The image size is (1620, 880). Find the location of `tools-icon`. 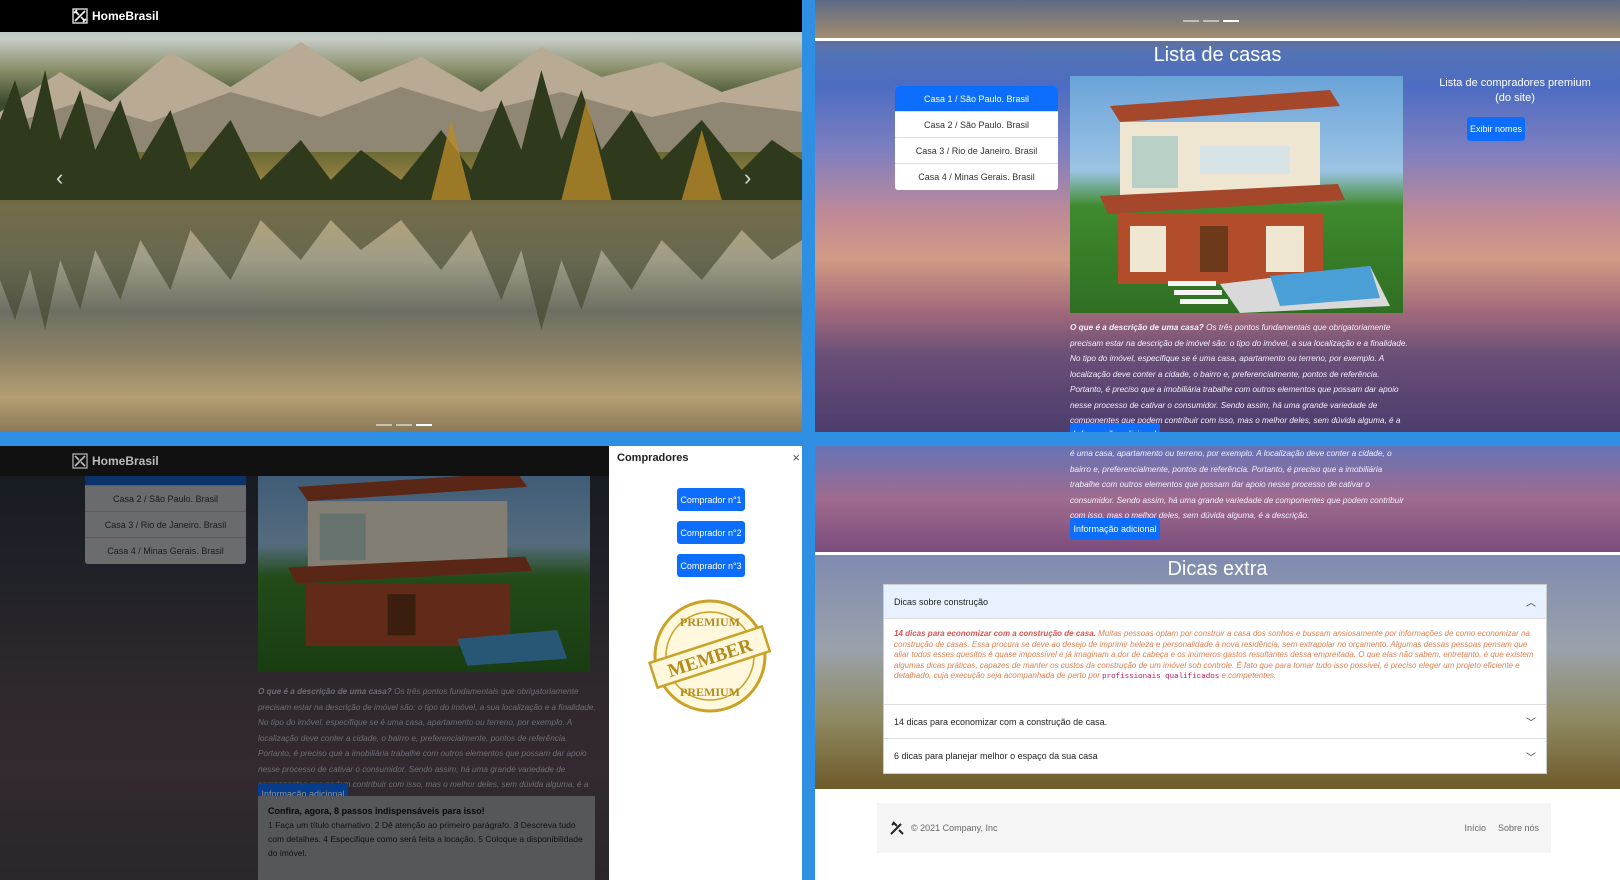

tools-icon is located at coordinates (897, 828).